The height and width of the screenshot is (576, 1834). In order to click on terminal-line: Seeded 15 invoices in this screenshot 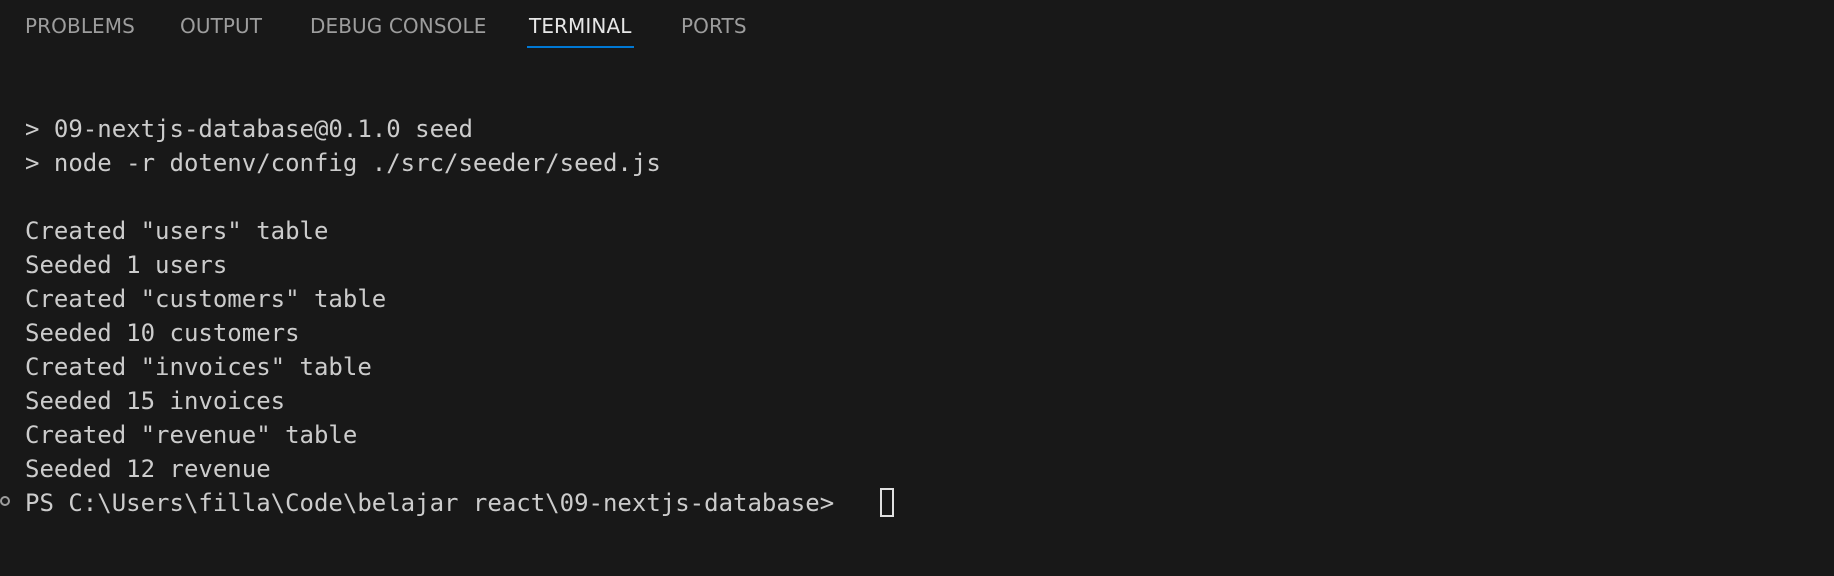, I will do `click(155, 401)`.